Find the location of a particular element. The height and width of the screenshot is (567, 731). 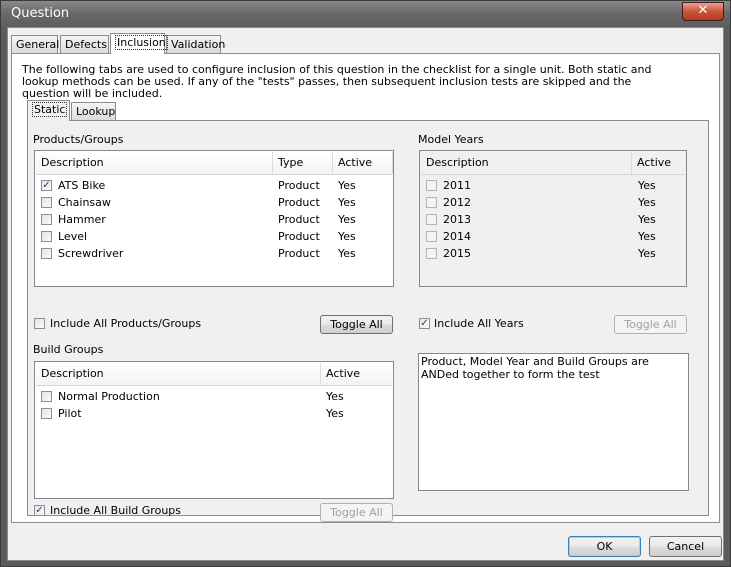

tab-validation: Validation is located at coordinates (195, 44).